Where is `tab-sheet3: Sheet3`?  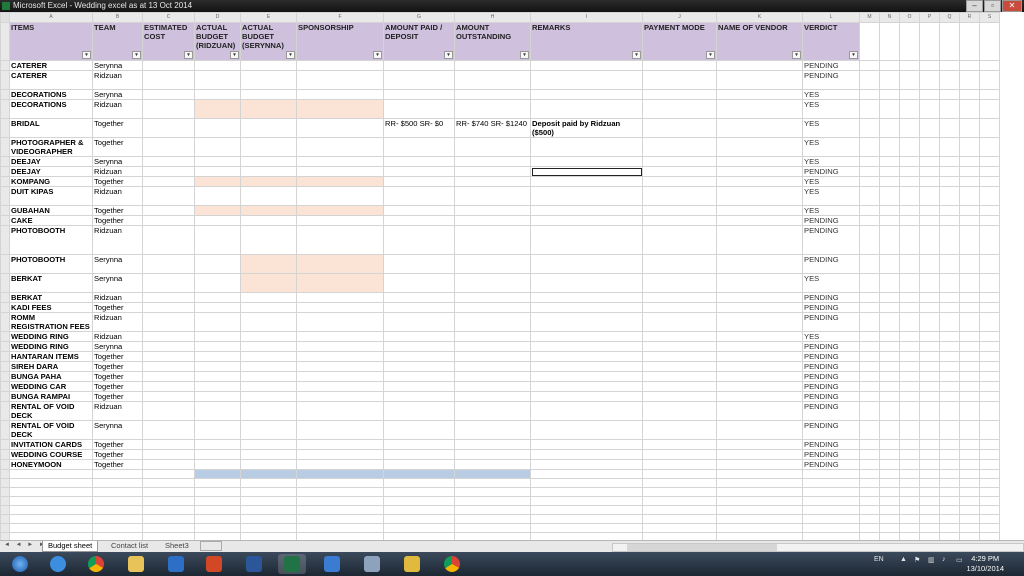 tab-sheet3: Sheet3 is located at coordinates (177, 546).